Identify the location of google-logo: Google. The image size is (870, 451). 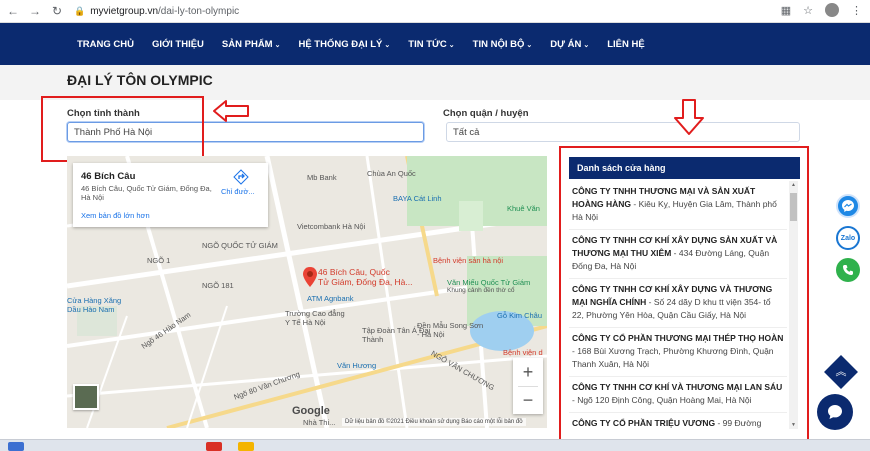
(311, 411).